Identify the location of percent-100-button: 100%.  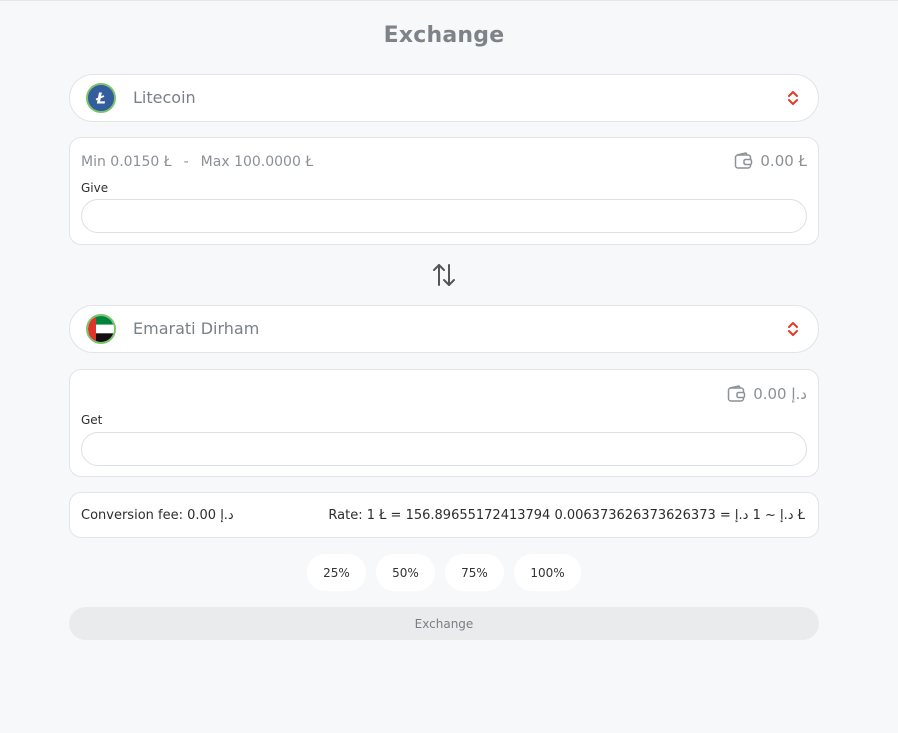
(547, 572).